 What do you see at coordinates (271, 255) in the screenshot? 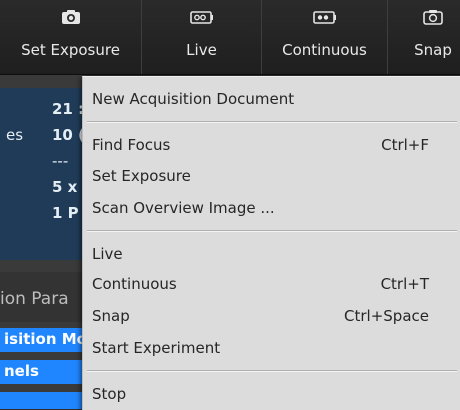
I see `menu-item-live: Live` at bounding box center [271, 255].